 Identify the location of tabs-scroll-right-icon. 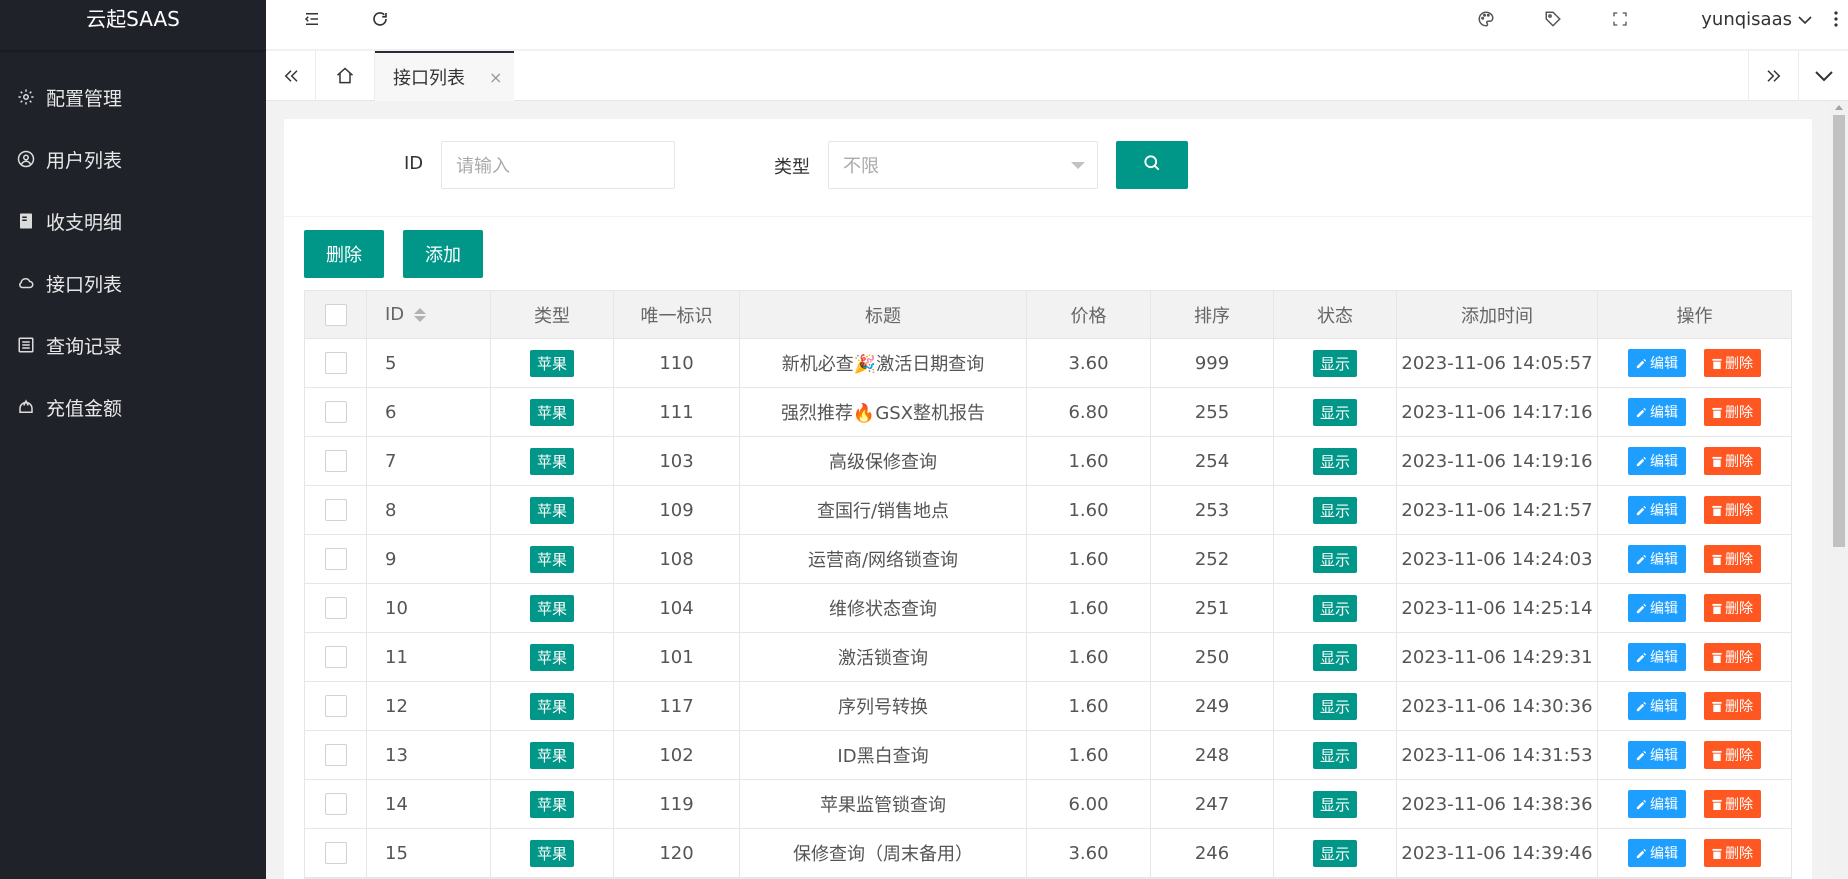
(1773, 76).